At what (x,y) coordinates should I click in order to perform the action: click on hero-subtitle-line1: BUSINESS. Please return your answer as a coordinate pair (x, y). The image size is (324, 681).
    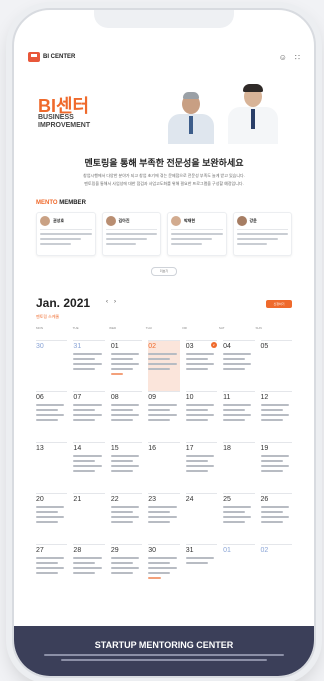
    Looking at the image, I should click on (56, 117).